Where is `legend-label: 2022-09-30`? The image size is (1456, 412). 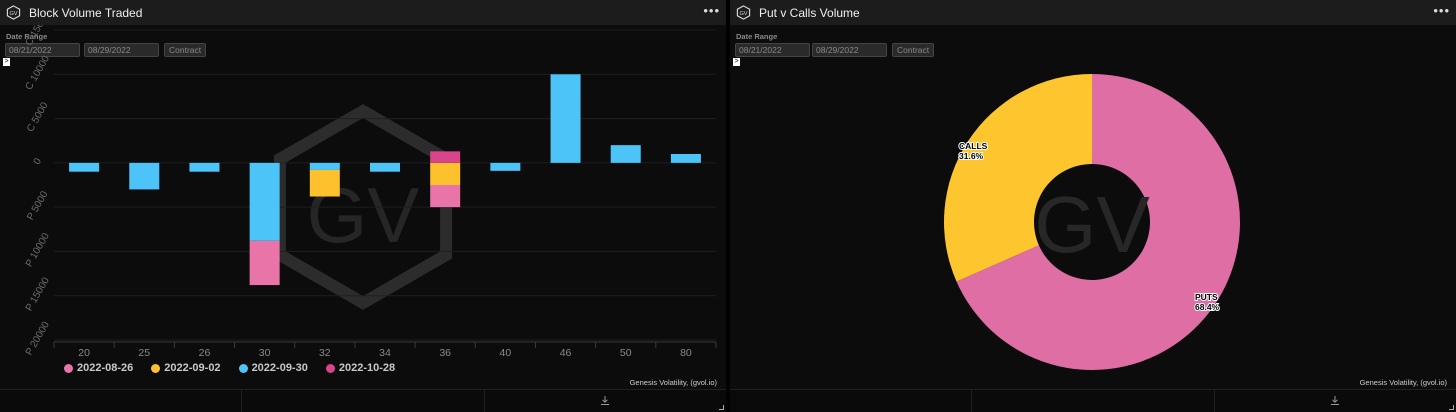
legend-label: 2022-09-30 is located at coordinates (279, 368).